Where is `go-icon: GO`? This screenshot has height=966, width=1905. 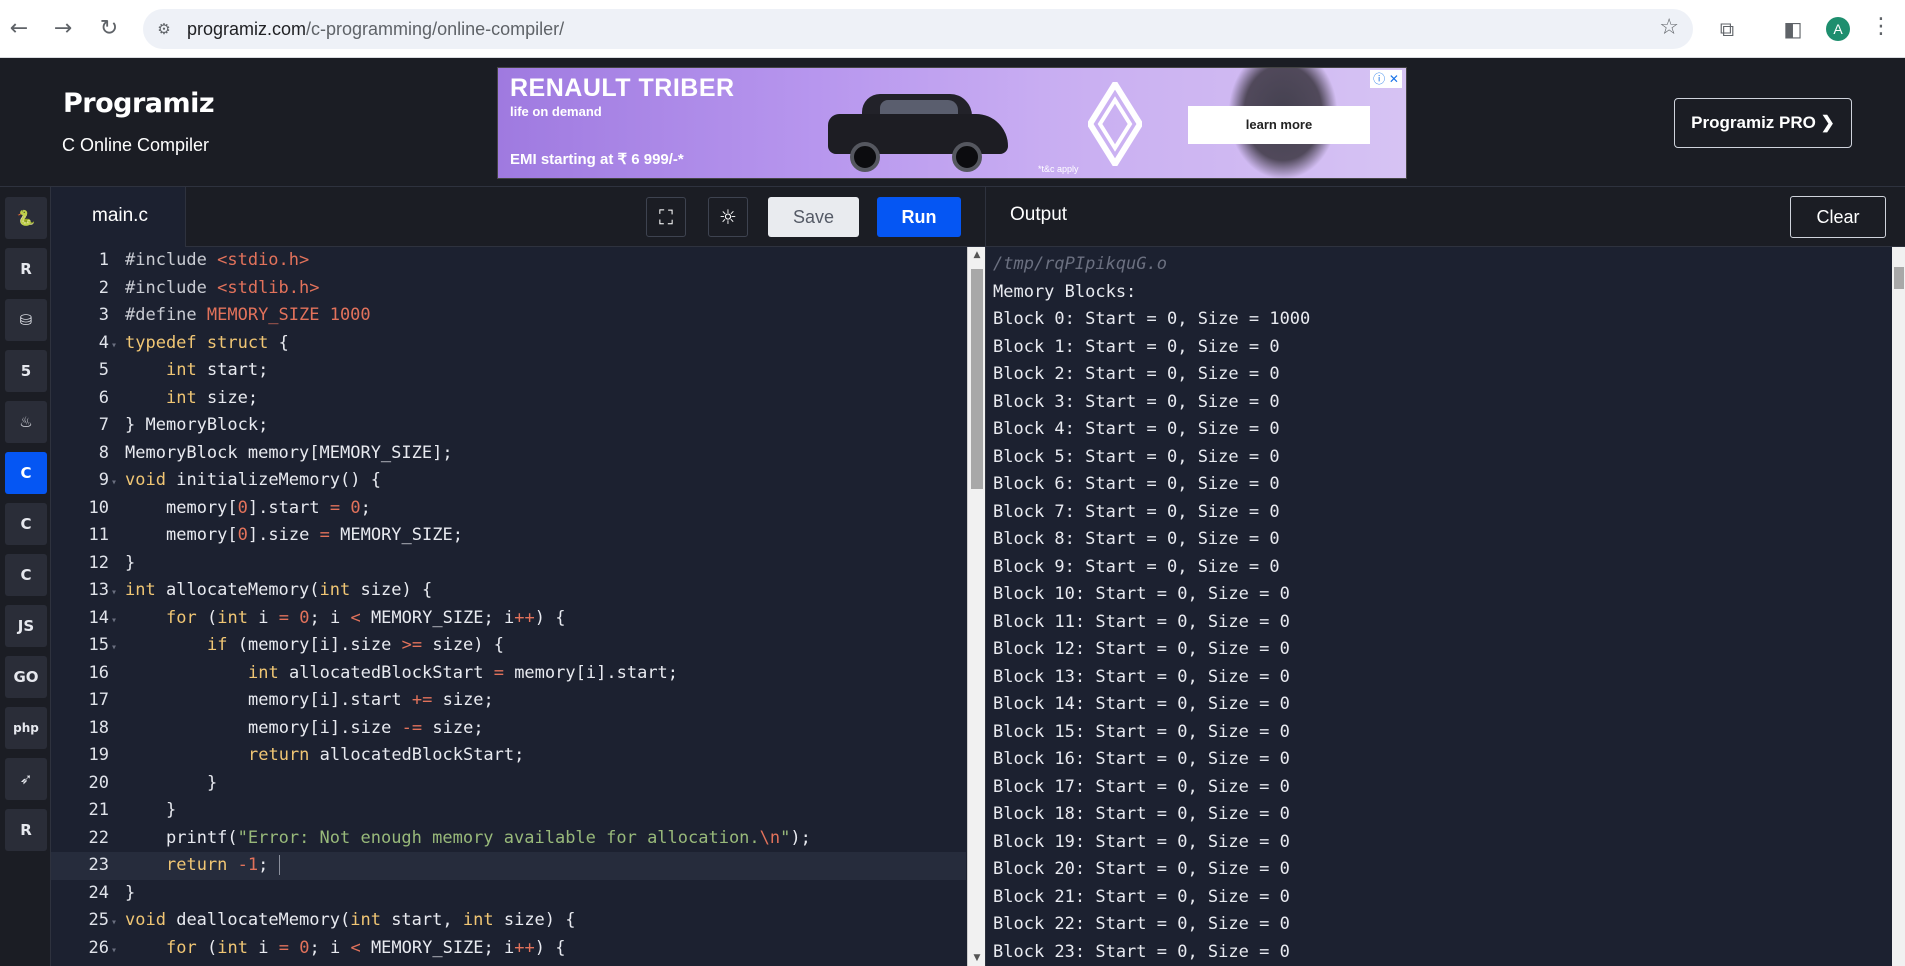 go-icon: GO is located at coordinates (26, 677).